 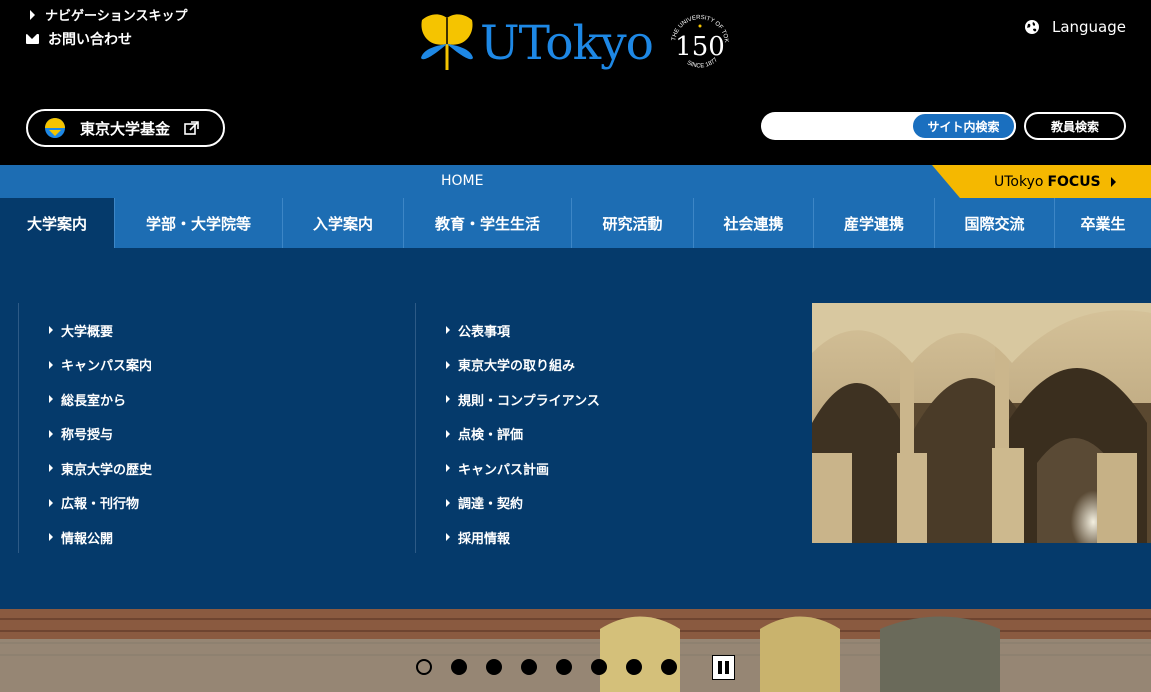 What do you see at coordinates (1019, 181) in the screenshot?
I see `focus-prefix: UTokyo` at bounding box center [1019, 181].